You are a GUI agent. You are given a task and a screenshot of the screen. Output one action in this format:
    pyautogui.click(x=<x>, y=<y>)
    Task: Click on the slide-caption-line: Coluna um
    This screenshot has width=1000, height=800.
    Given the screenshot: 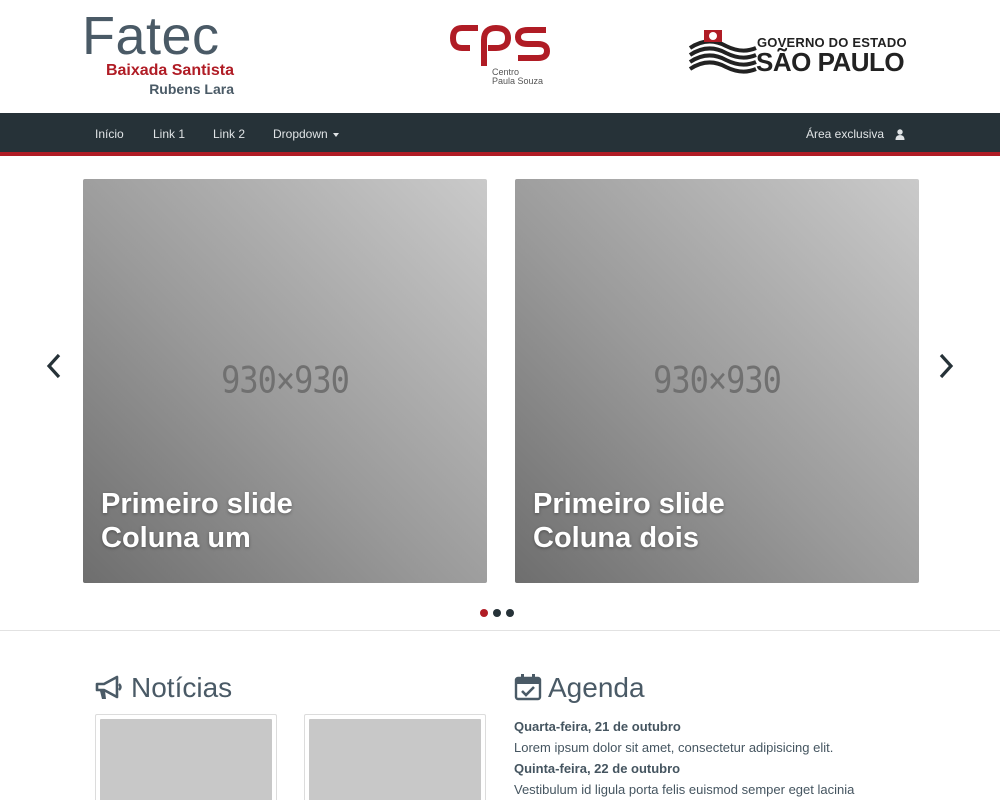 What is the action you would take?
    pyautogui.click(x=176, y=538)
    